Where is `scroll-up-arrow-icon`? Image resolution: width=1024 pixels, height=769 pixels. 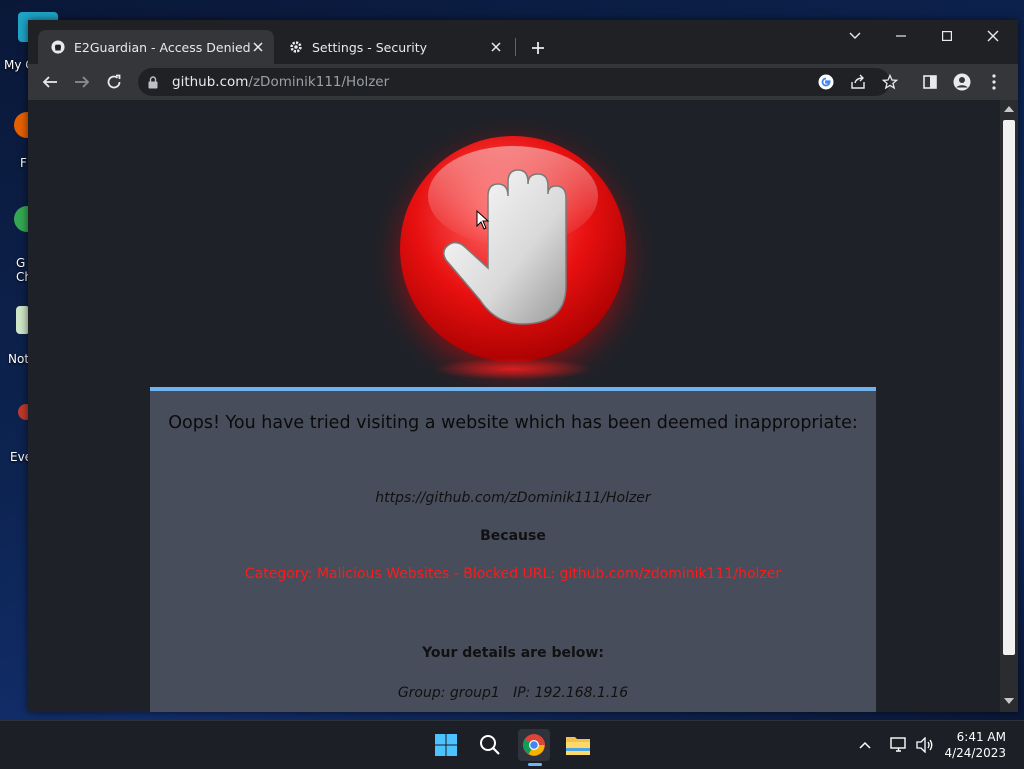
scroll-up-arrow-icon is located at coordinates (1009, 109).